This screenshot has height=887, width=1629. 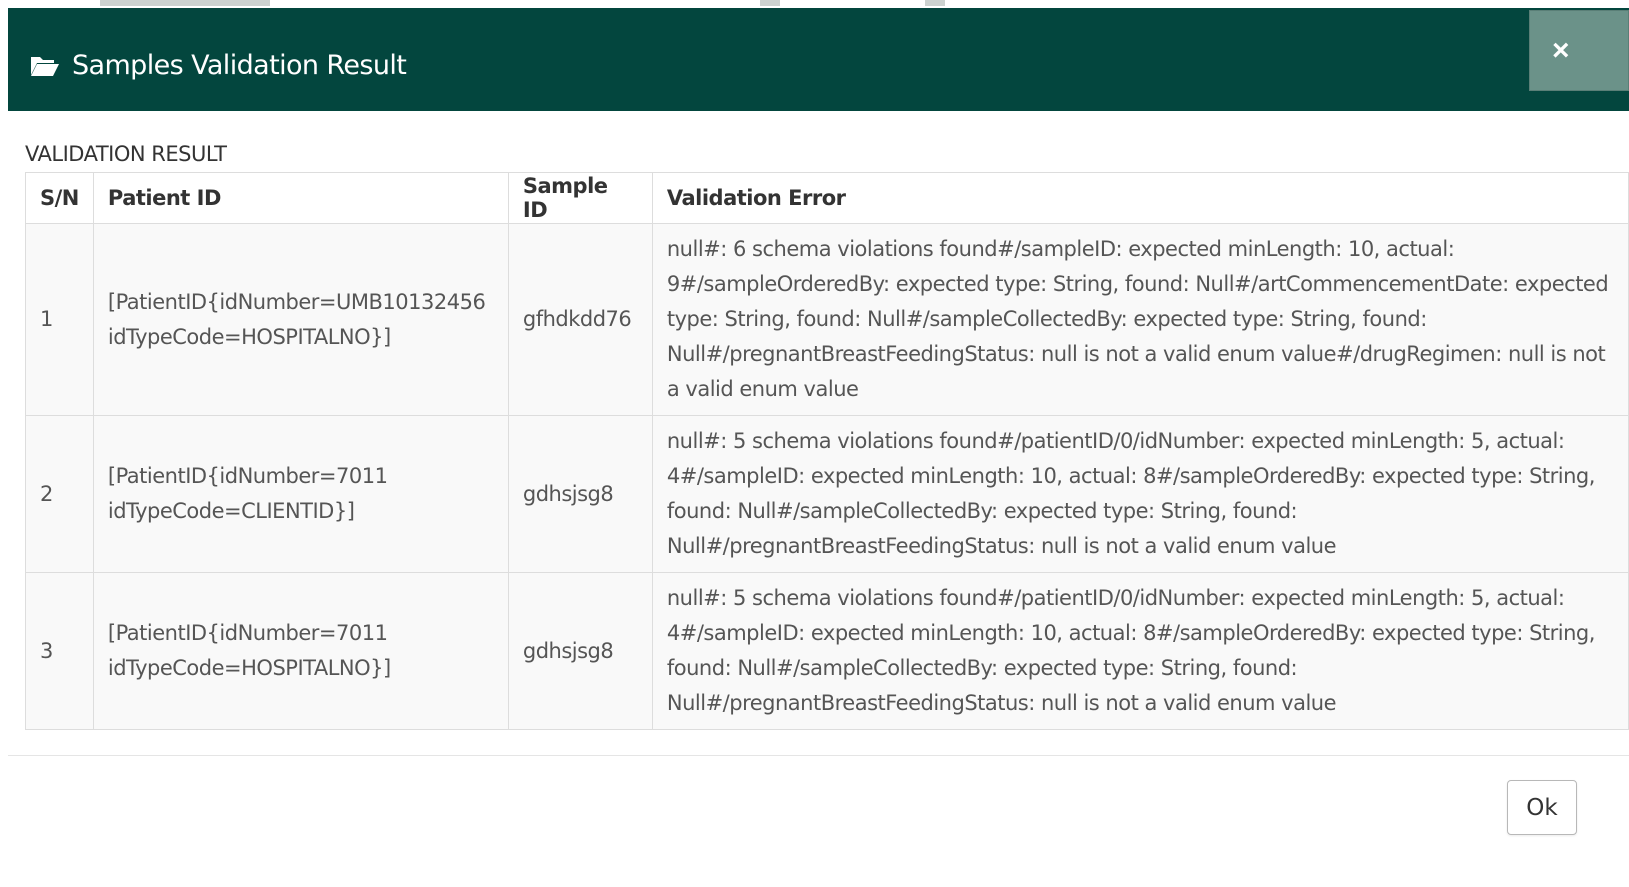 What do you see at coordinates (45, 66) in the screenshot?
I see `folder-open-icon` at bounding box center [45, 66].